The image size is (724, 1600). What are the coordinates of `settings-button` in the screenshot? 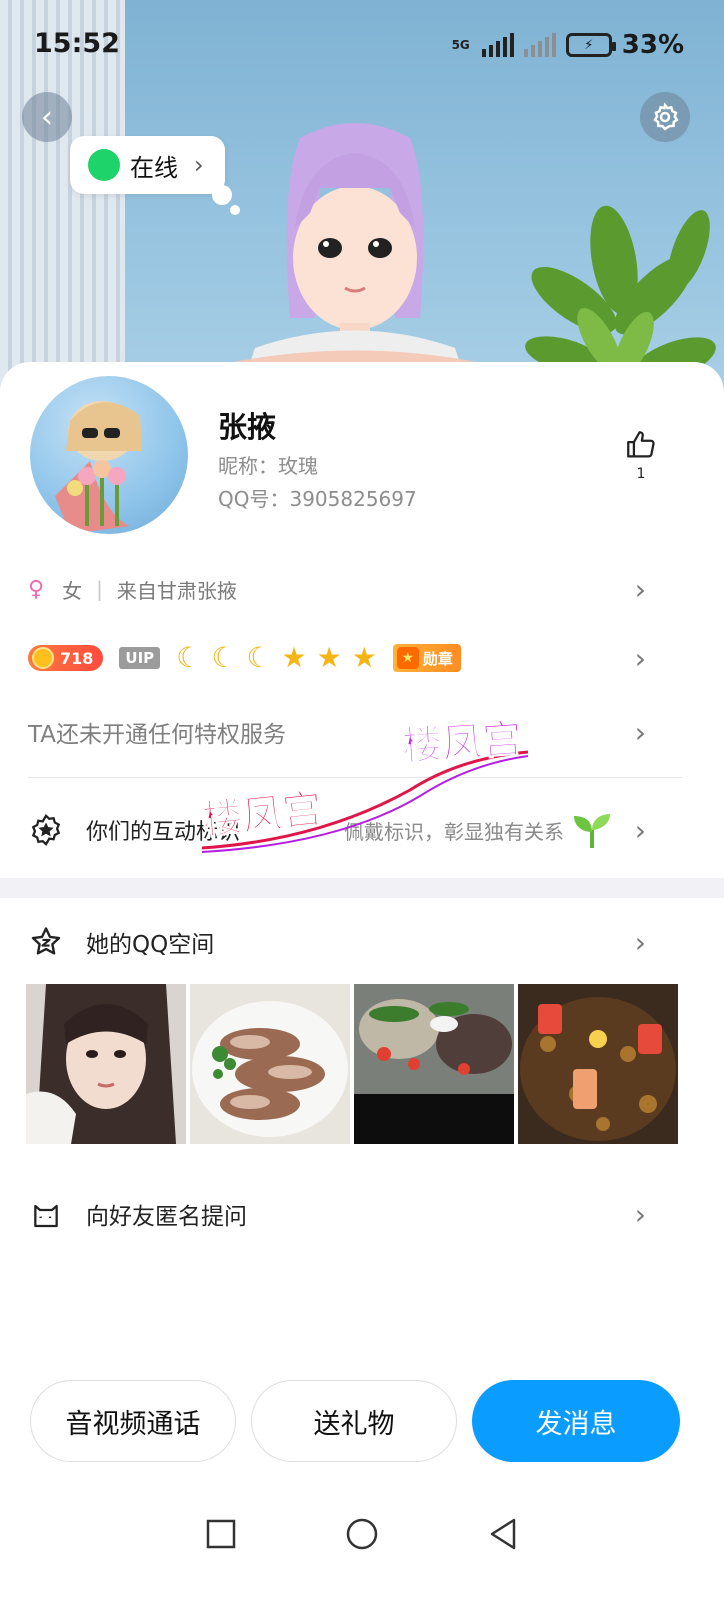 It's located at (665, 117).